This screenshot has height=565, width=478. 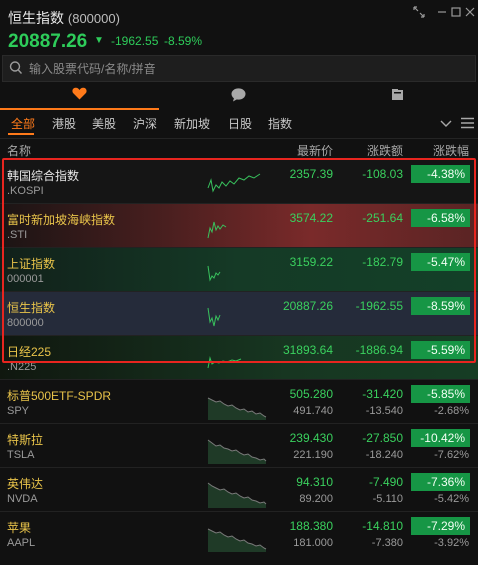 I want to click on last-price: 188.380, so click(x=311, y=526).